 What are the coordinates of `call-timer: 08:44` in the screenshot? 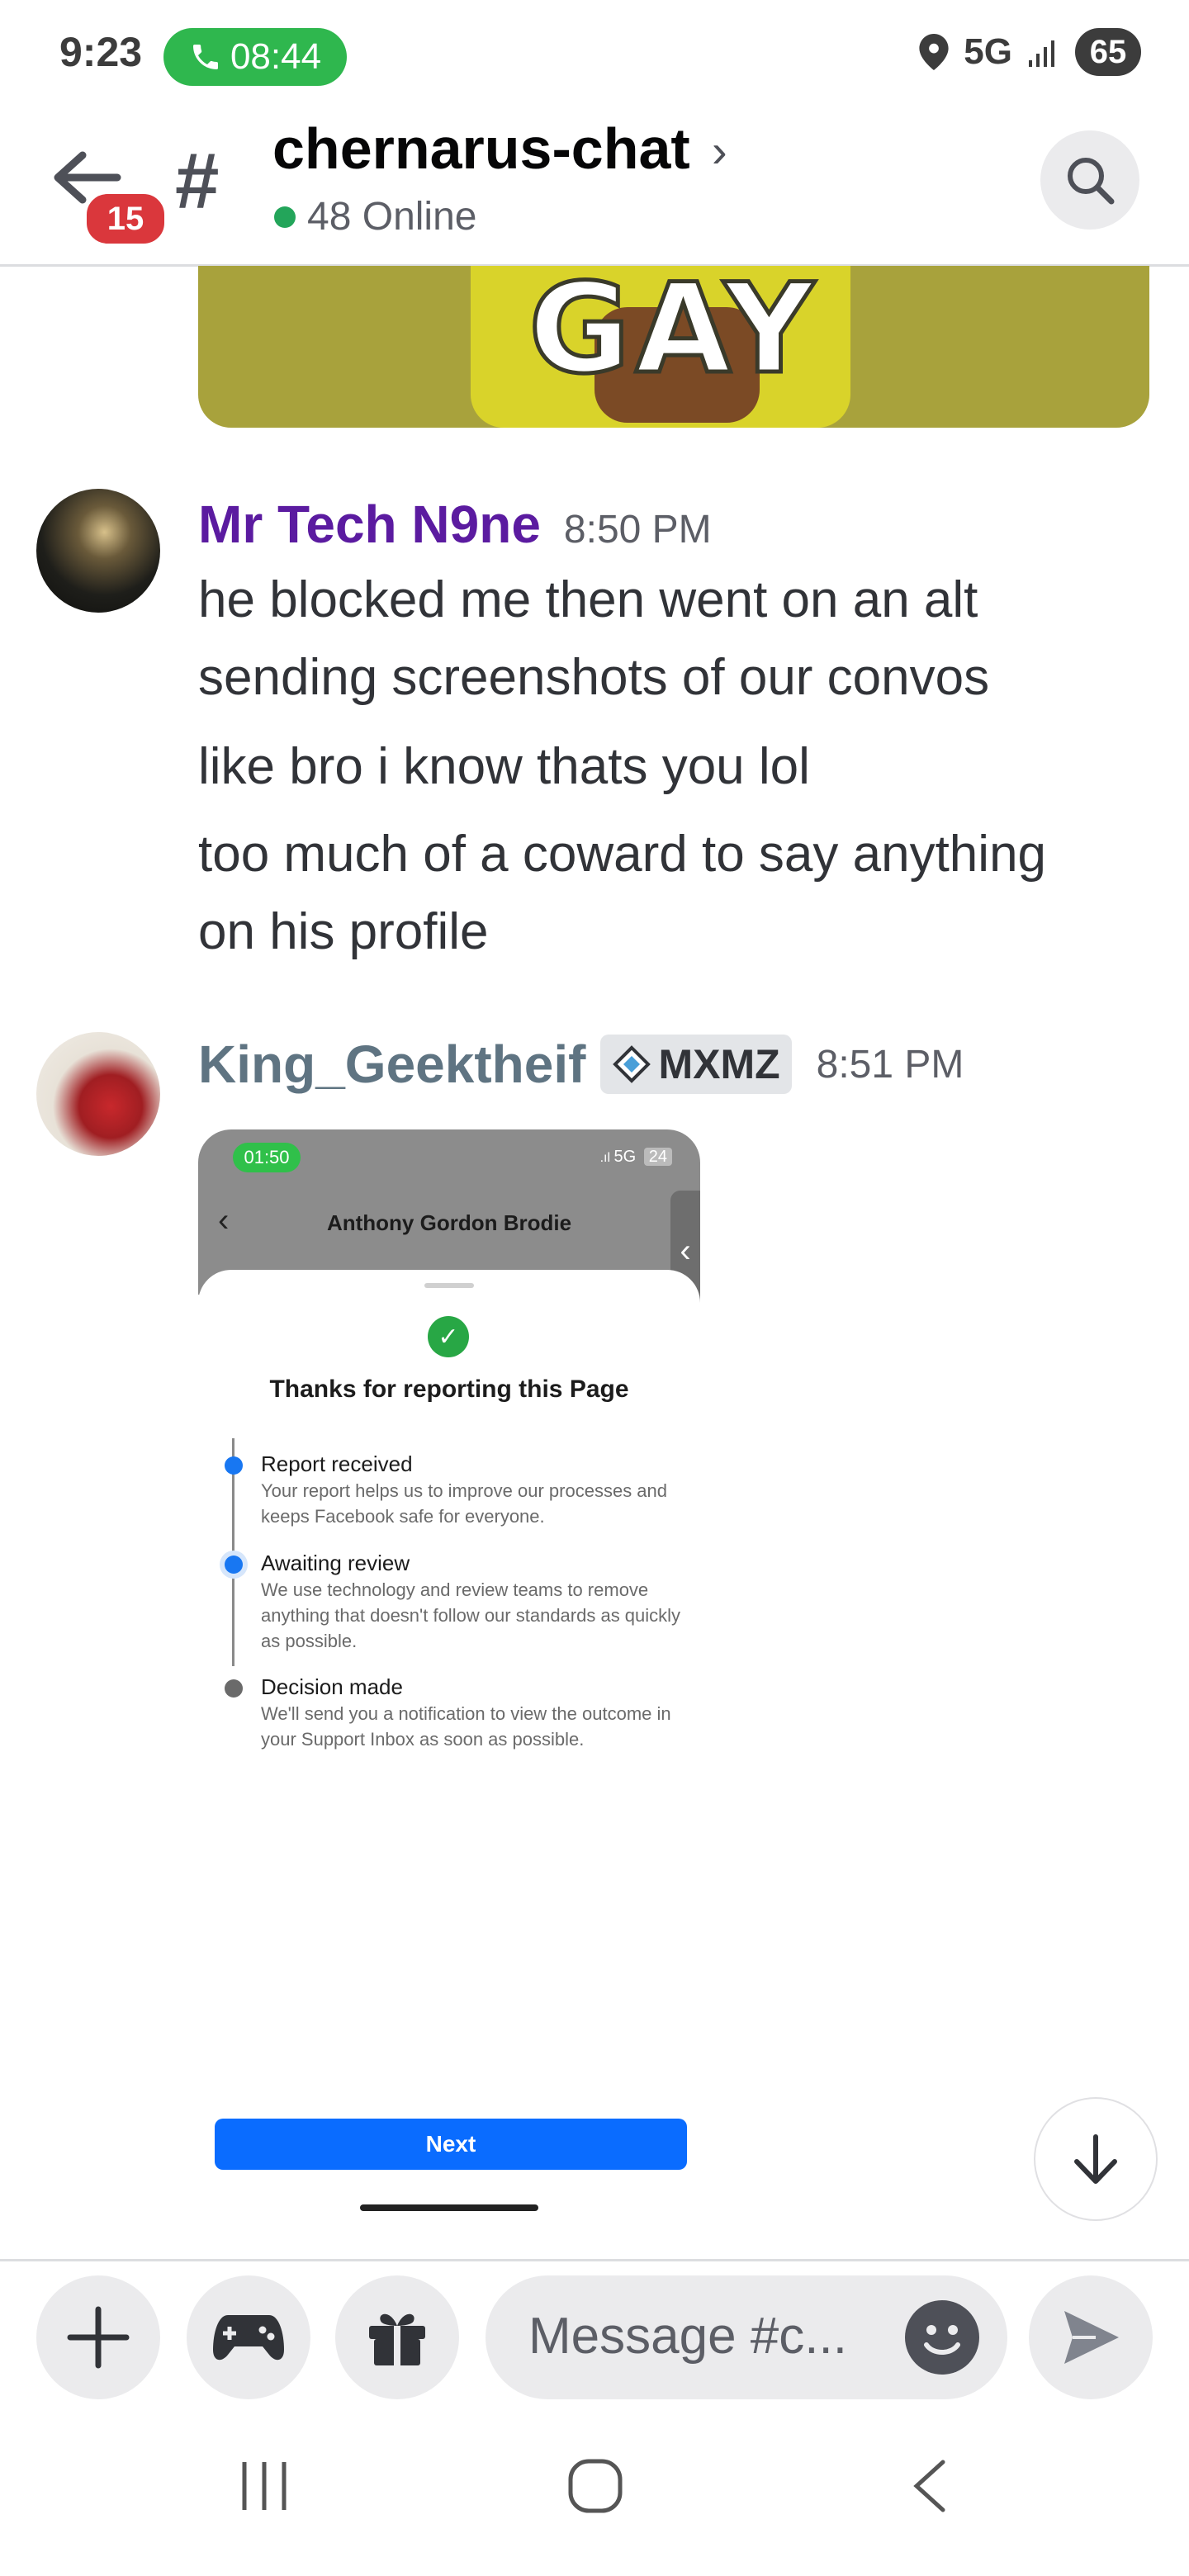 It's located at (276, 56).